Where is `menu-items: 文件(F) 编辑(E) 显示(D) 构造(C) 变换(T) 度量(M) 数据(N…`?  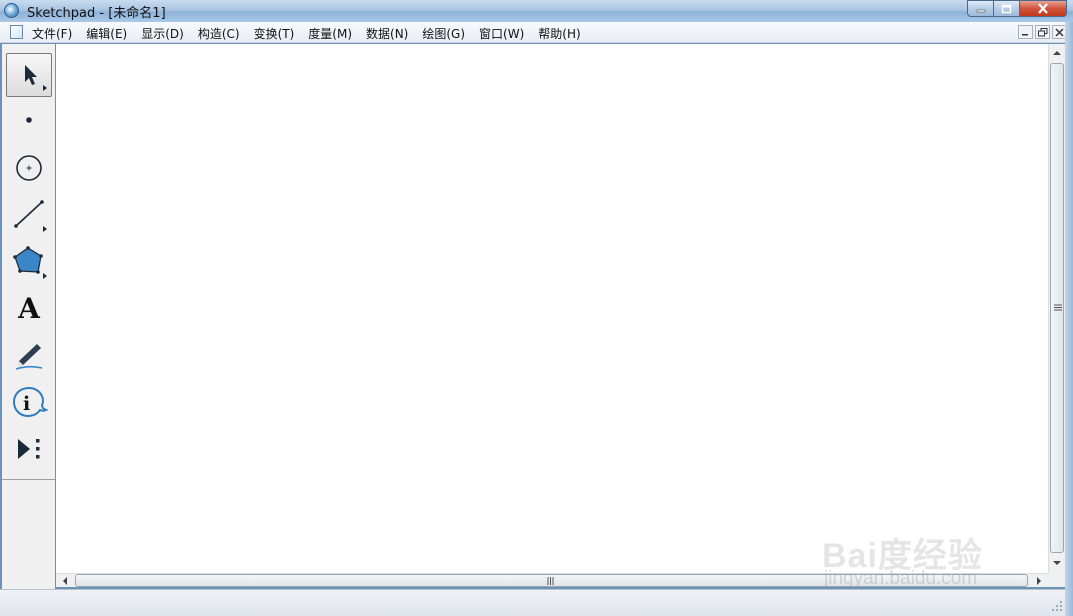 menu-items: 文件(F) 编辑(E) 显示(D) 构造(C) 变换(T) 度量(M) 数据(N… is located at coordinates (313, 33).